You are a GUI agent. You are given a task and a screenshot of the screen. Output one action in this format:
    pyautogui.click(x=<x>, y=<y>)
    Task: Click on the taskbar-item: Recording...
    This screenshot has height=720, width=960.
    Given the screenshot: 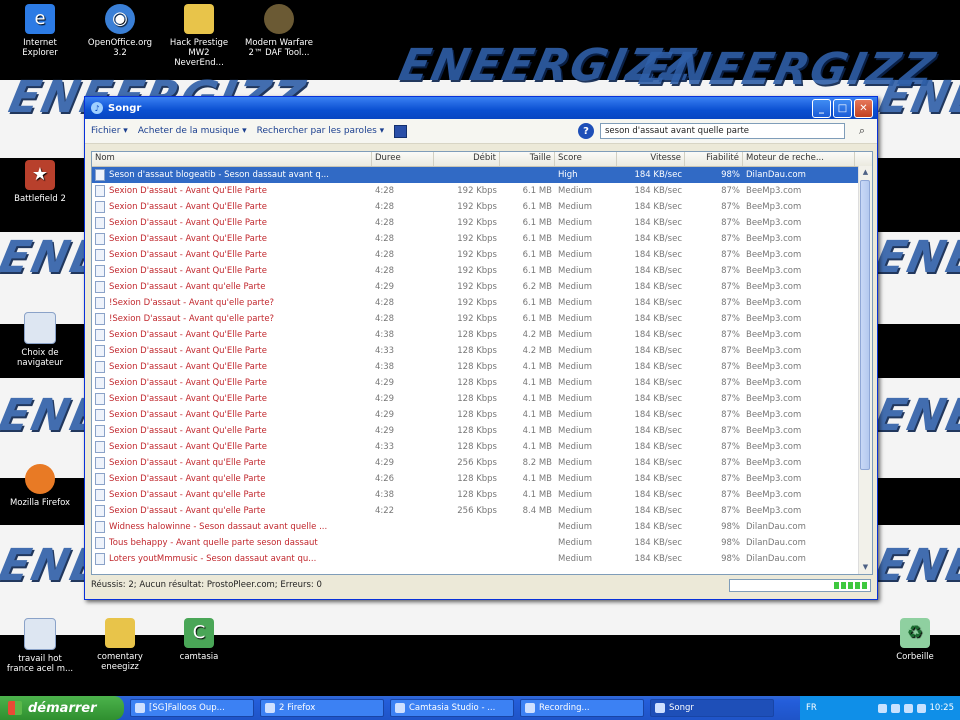 What is the action you would take?
    pyautogui.click(x=582, y=708)
    